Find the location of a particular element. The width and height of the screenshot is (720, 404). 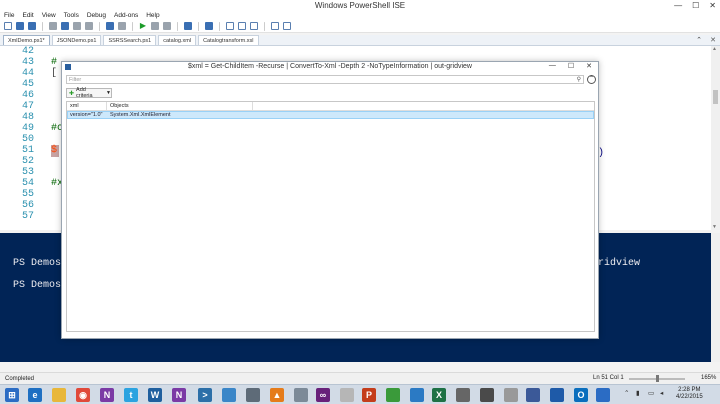

chrome-icon: ◉ is located at coordinates (83, 395).